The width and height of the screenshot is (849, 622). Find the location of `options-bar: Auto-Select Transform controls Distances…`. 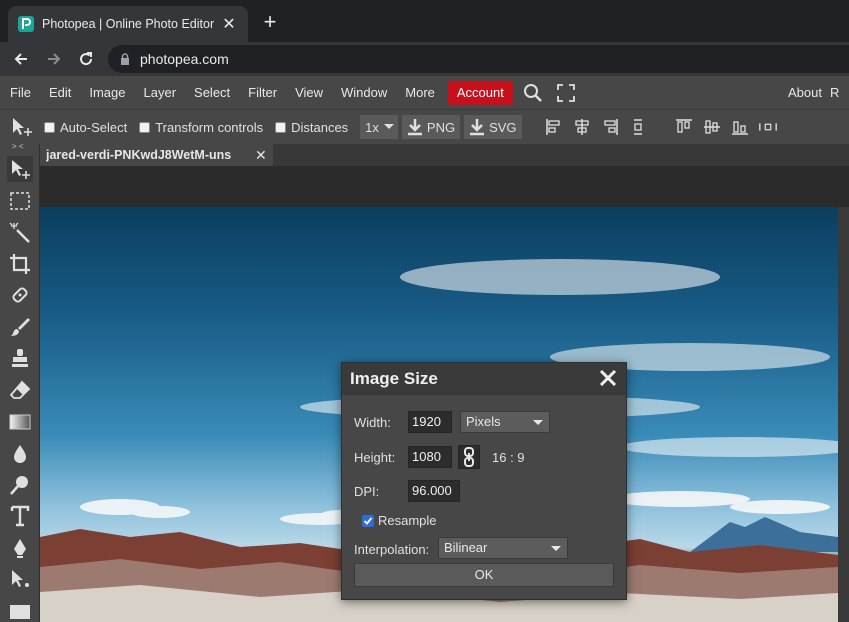

options-bar: Auto-Select Transform controls Distances… is located at coordinates (424, 126).